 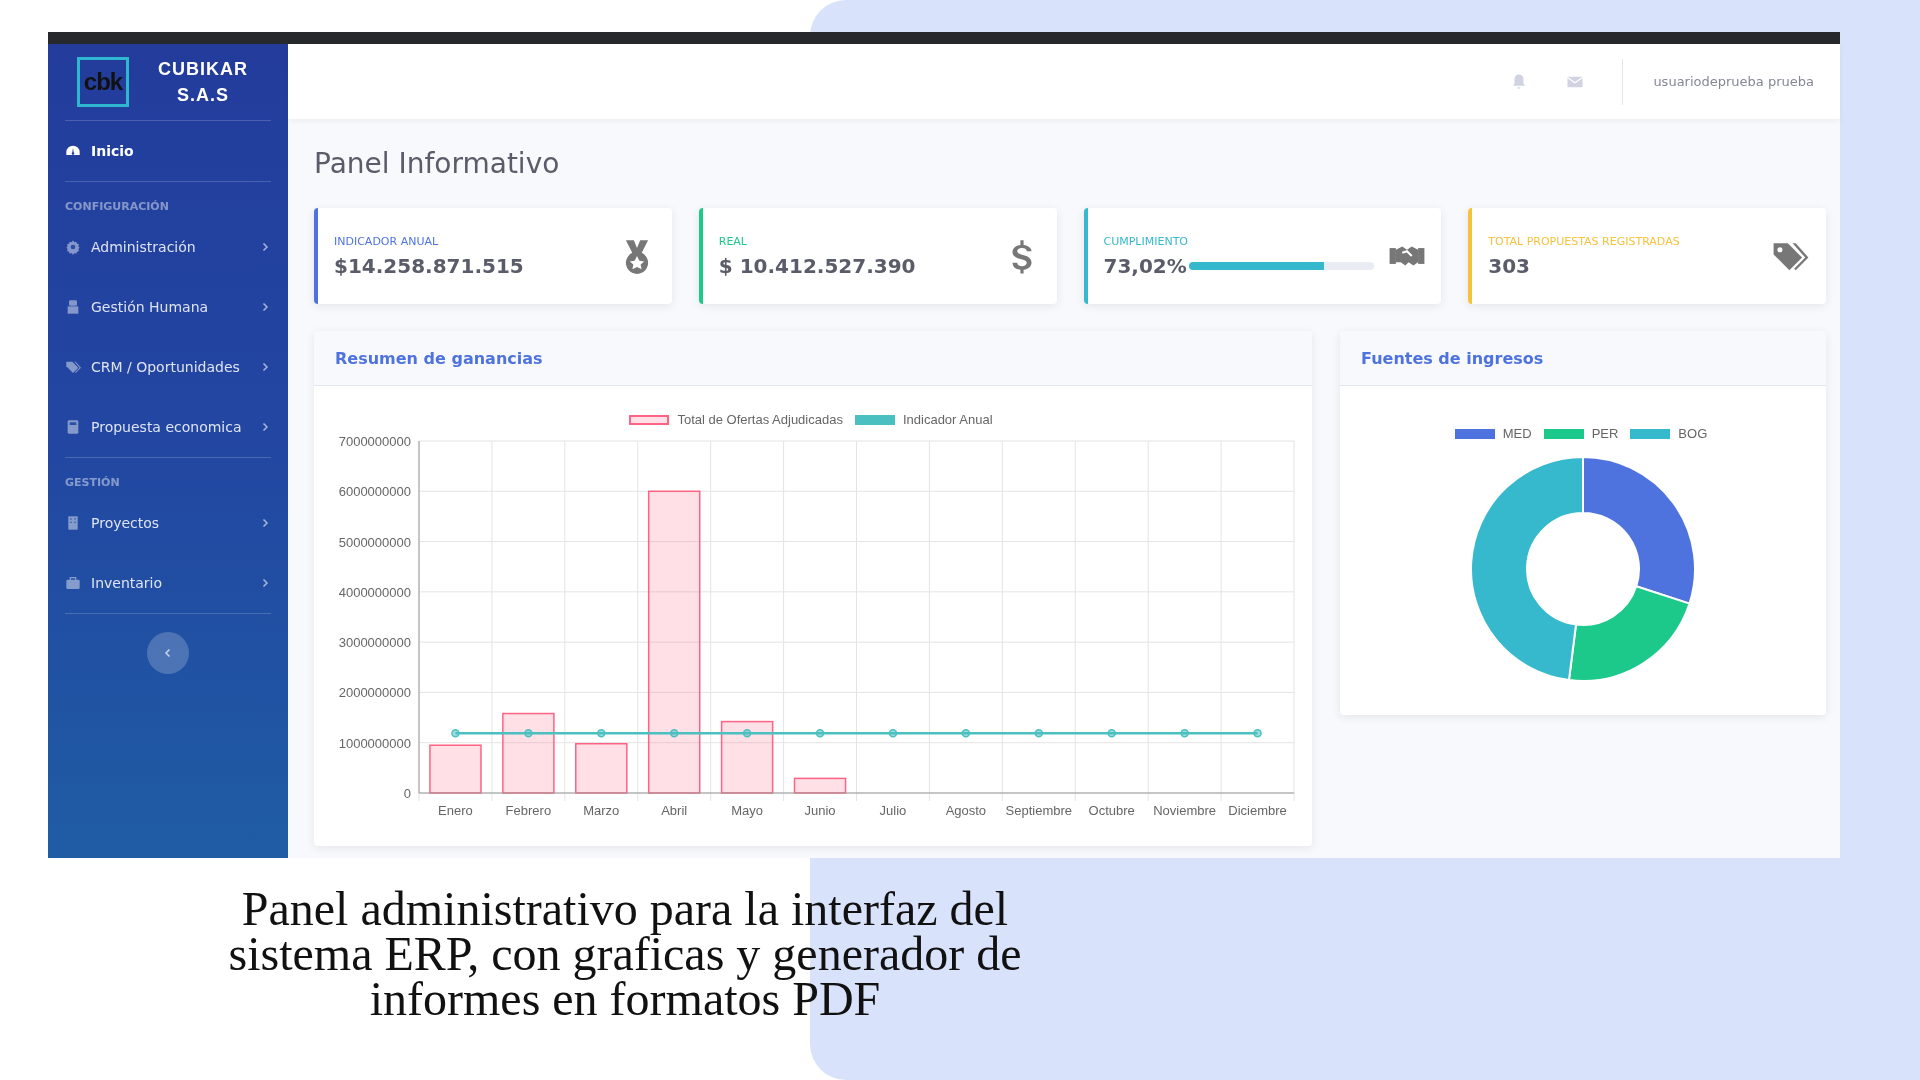 What do you see at coordinates (528, 810) in the screenshot?
I see `axis-tick-label: Febrero` at bounding box center [528, 810].